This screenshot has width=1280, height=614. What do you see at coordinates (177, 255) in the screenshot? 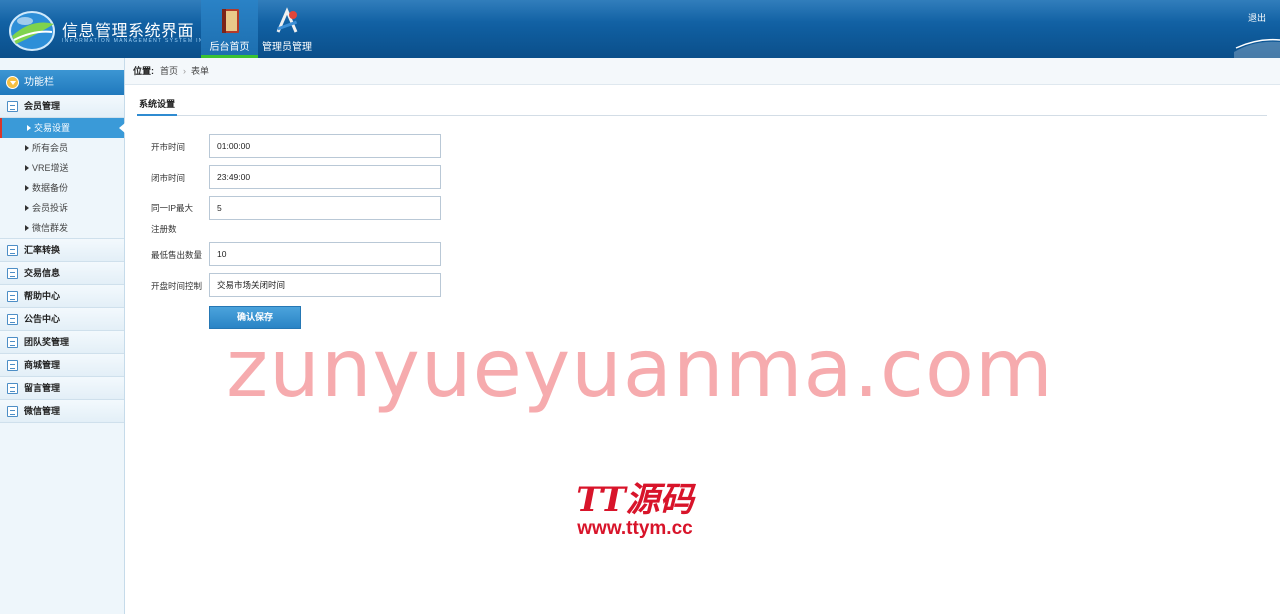
I see `field-label: 最低售出数量` at bounding box center [177, 255].